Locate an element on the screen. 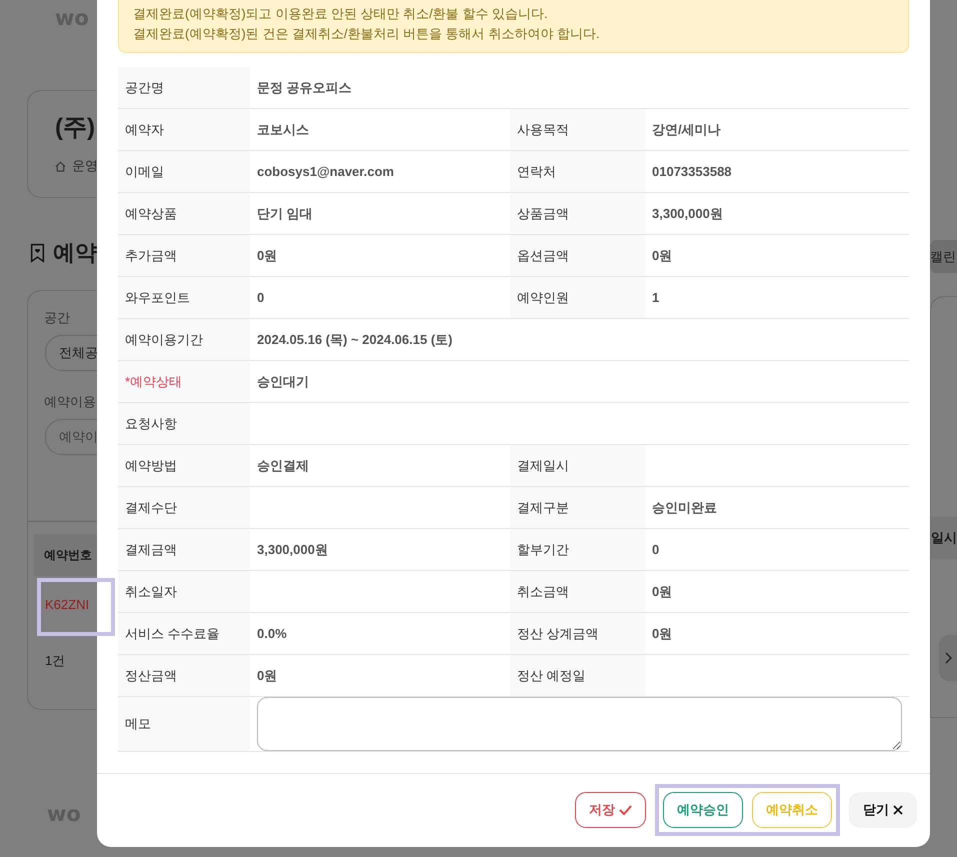 The width and height of the screenshot is (957, 857). field-label: 추가금액 is located at coordinates (184, 255).